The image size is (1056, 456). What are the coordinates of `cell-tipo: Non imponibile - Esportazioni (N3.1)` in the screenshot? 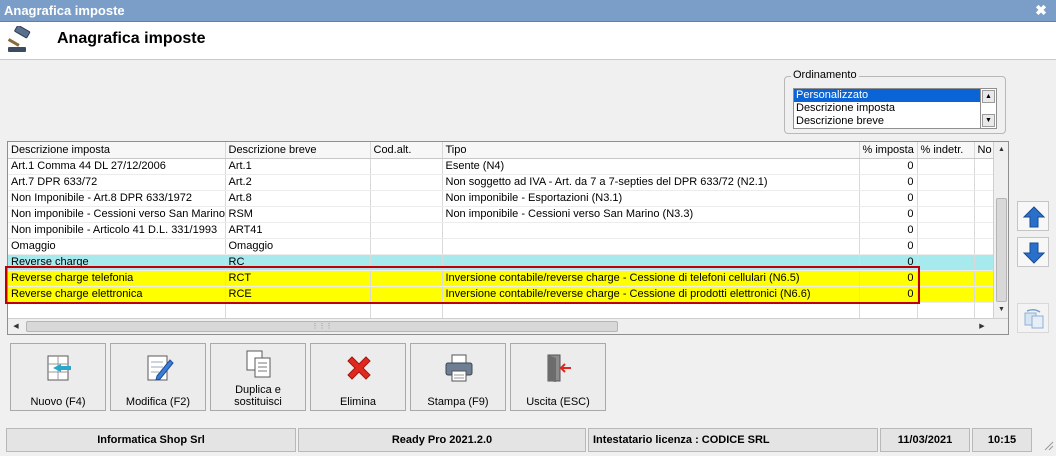 It's located at (651, 198).